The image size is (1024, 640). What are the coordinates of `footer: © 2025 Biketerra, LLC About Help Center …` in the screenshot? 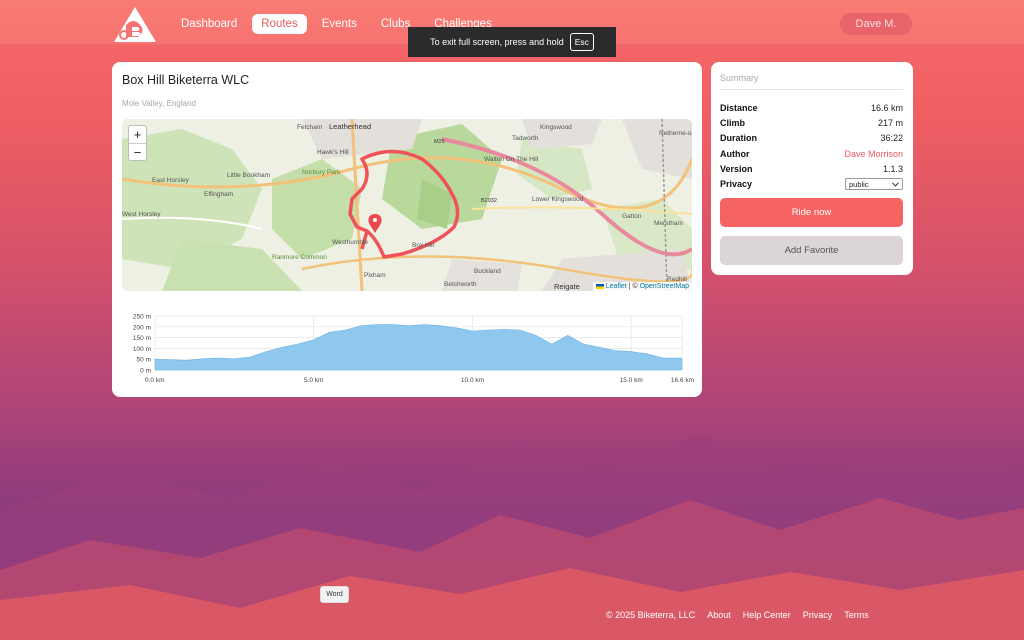 It's located at (737, 615).